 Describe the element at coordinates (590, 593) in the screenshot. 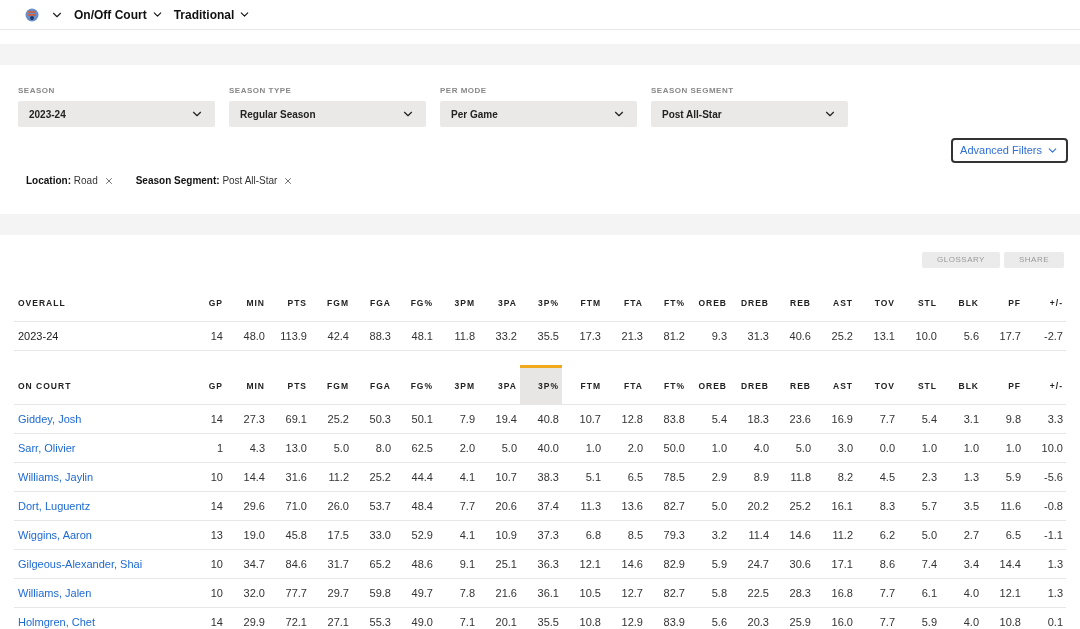

I see `table-cell-text: 10.5` at that location.